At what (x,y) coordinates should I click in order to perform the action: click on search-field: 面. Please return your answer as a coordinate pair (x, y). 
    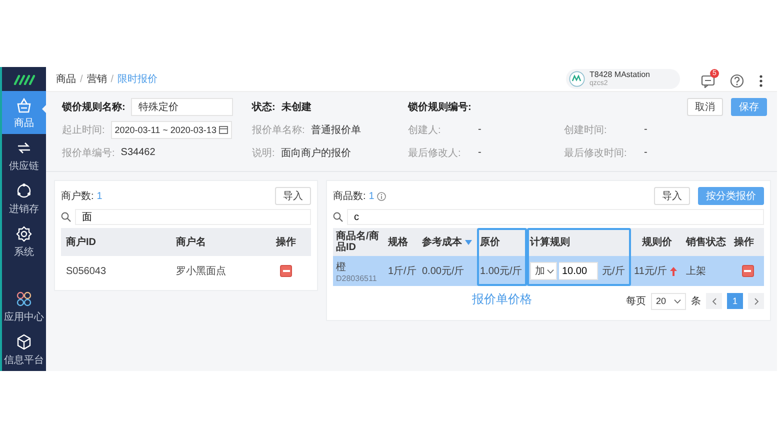
    Looking at the image, I should click on (193, 217).